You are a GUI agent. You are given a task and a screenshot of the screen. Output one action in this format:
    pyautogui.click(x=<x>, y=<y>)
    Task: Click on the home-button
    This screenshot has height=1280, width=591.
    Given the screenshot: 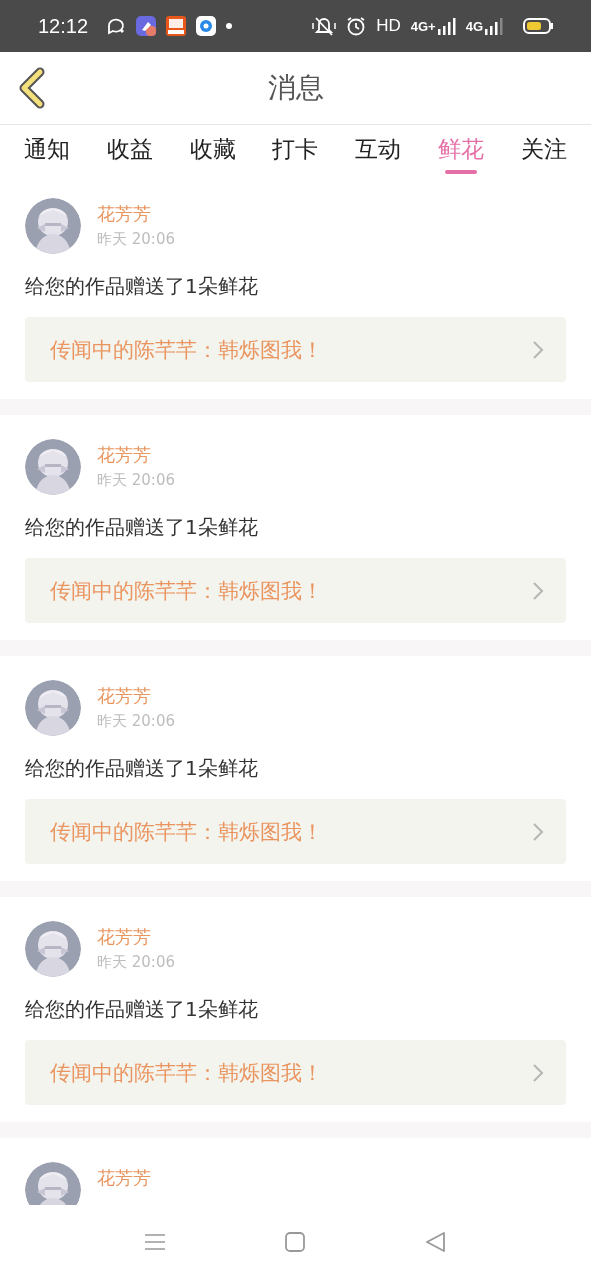 What is the action you would take?
    pyautogui.click(x=295, y=1242)
    